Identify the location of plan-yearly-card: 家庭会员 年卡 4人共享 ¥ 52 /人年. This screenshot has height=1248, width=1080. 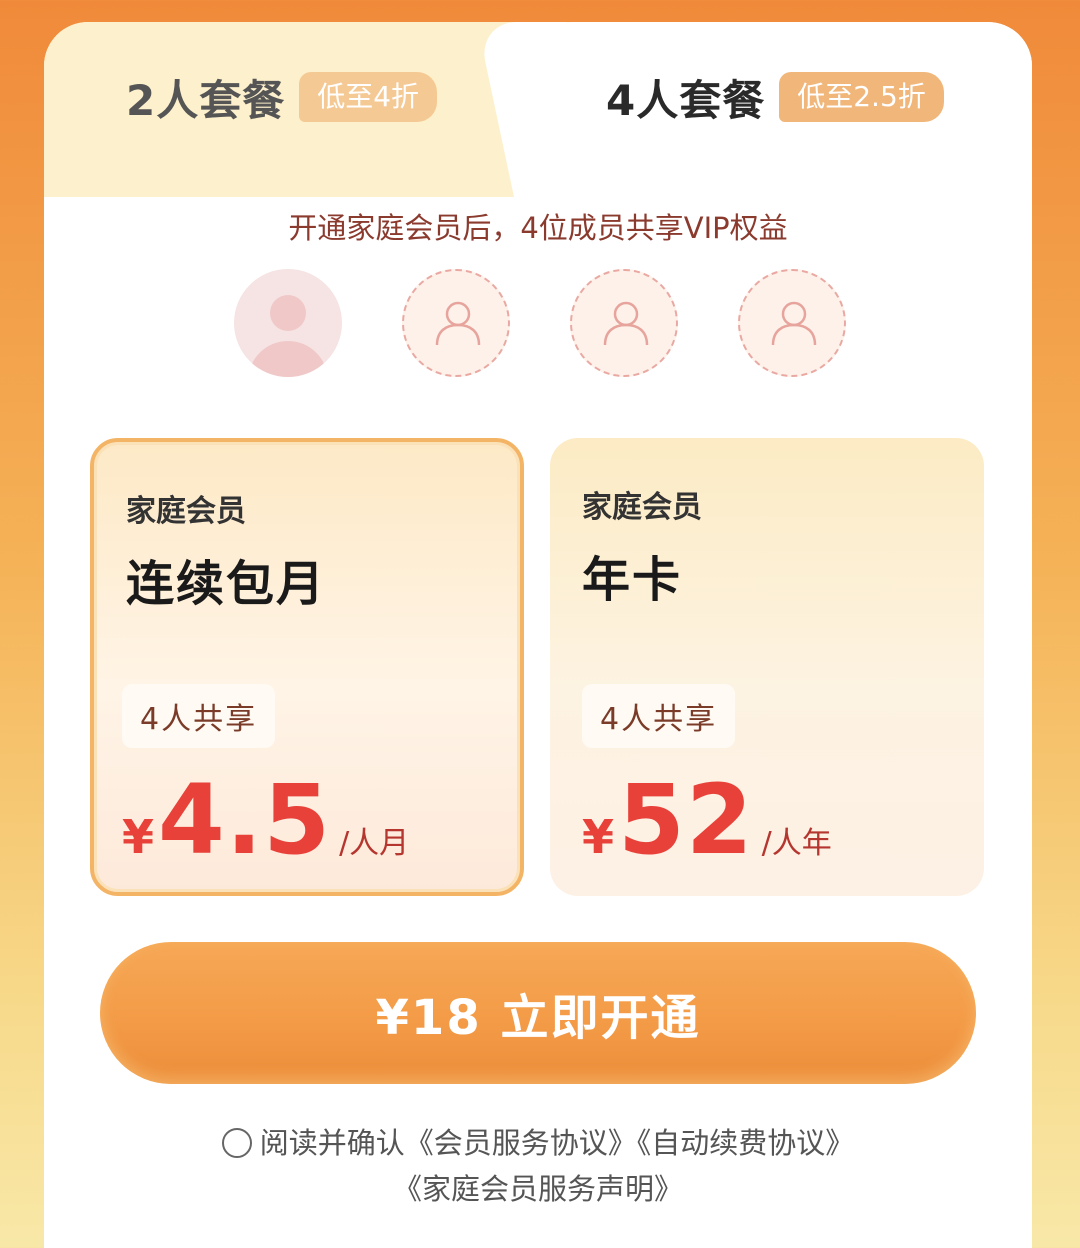
(767, 667).